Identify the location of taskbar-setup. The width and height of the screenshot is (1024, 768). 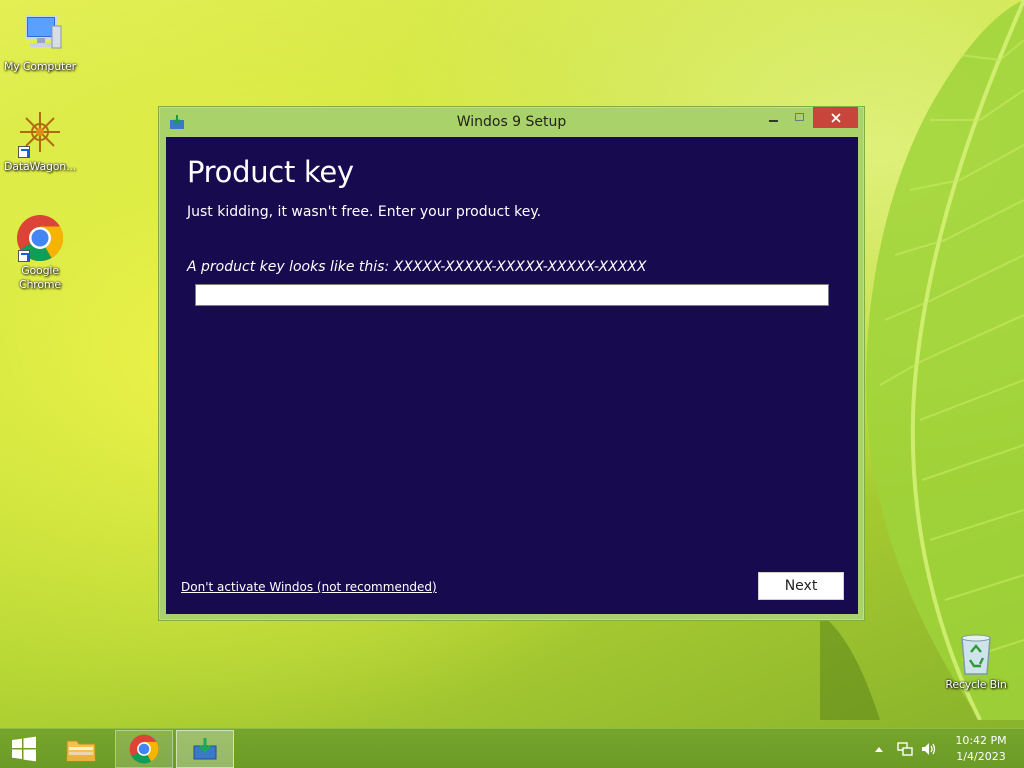
(205, 749).